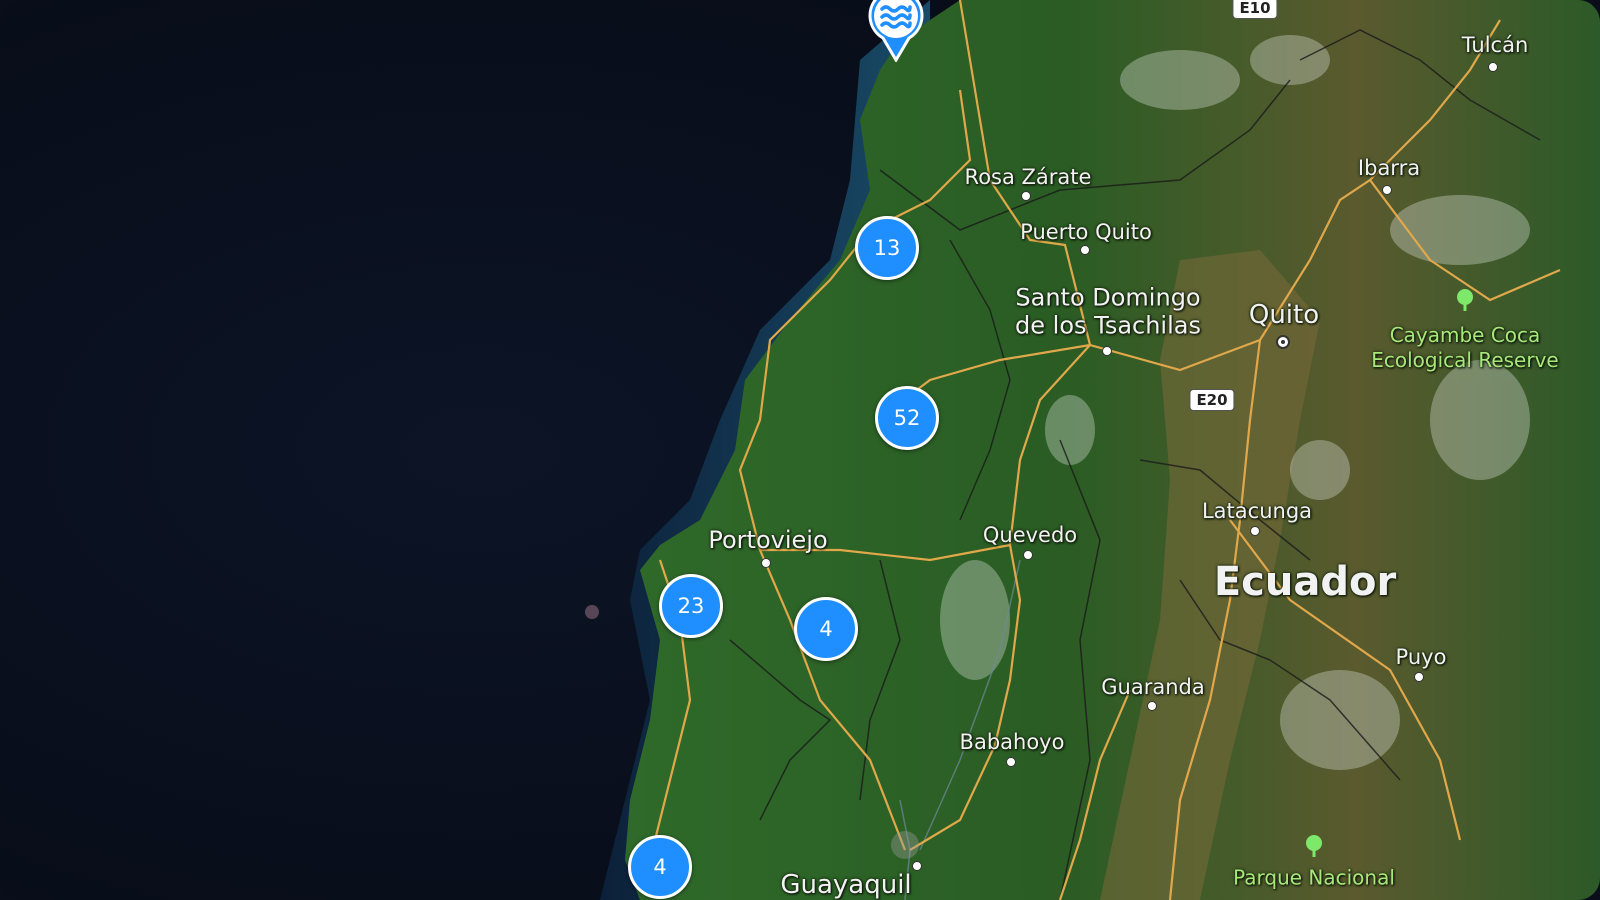 This screenshot has width=1600, height=900. I want to click on city-dot-guayaquil, so click(917, 866).